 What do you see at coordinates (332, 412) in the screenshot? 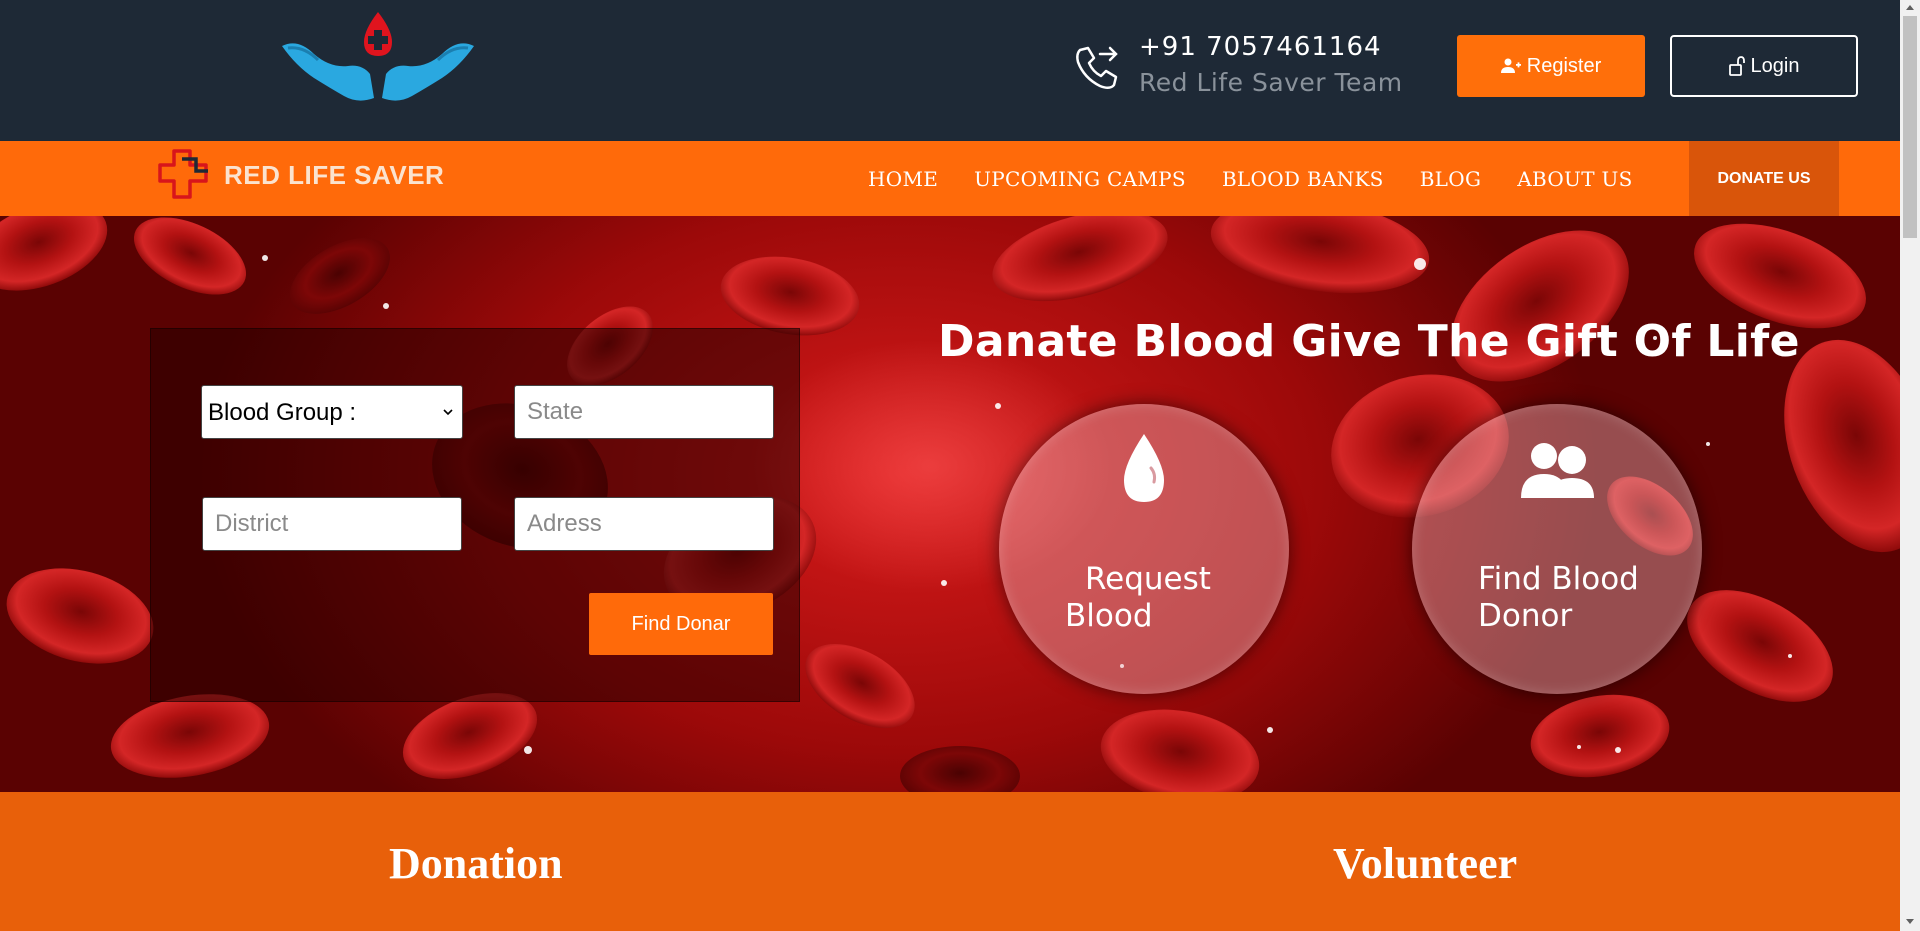
I see `blood-group-select: Blood Group :` at bounding box center [332, 412].